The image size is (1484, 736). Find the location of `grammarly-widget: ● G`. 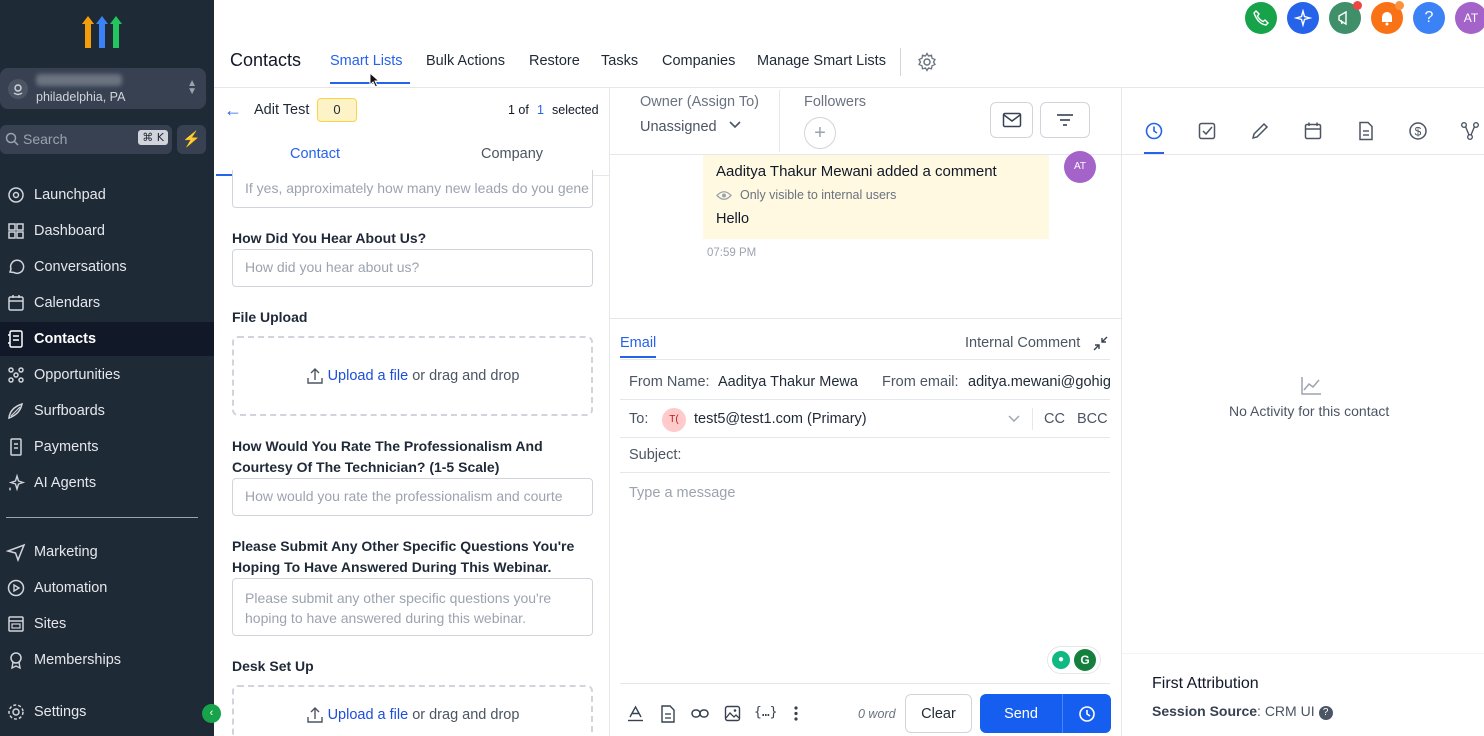

grammarly-widget: ● G is located at coordinates (1074, 660).